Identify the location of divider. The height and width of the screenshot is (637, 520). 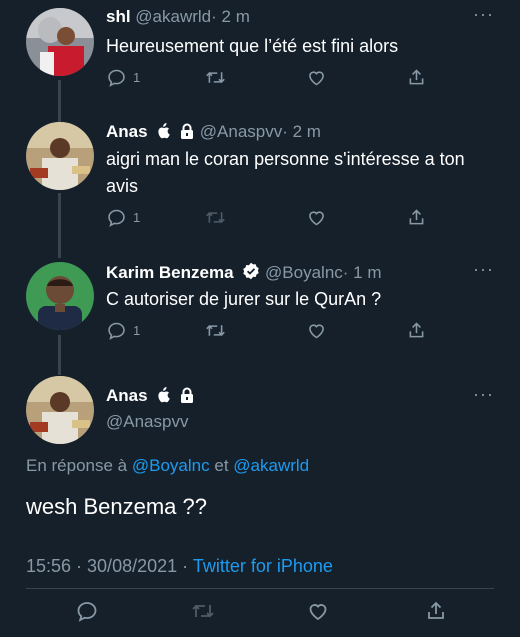
(260, 588).